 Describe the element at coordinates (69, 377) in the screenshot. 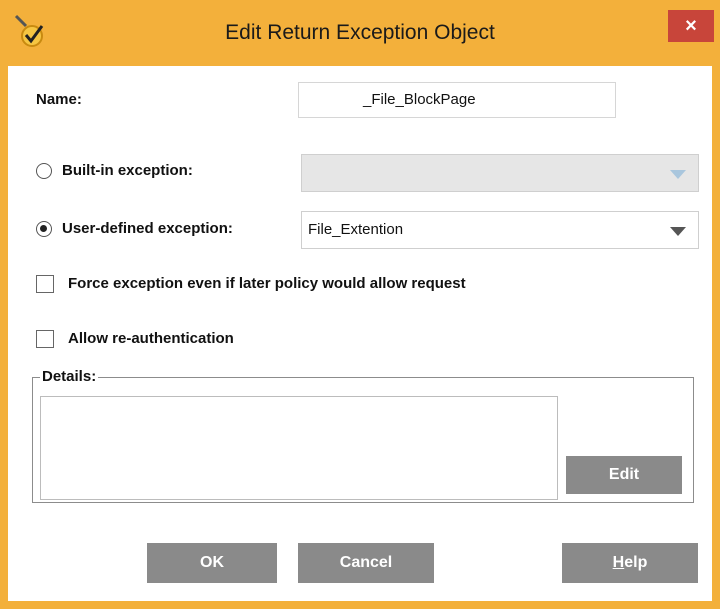

I see `details-legend: Details:` at that location.